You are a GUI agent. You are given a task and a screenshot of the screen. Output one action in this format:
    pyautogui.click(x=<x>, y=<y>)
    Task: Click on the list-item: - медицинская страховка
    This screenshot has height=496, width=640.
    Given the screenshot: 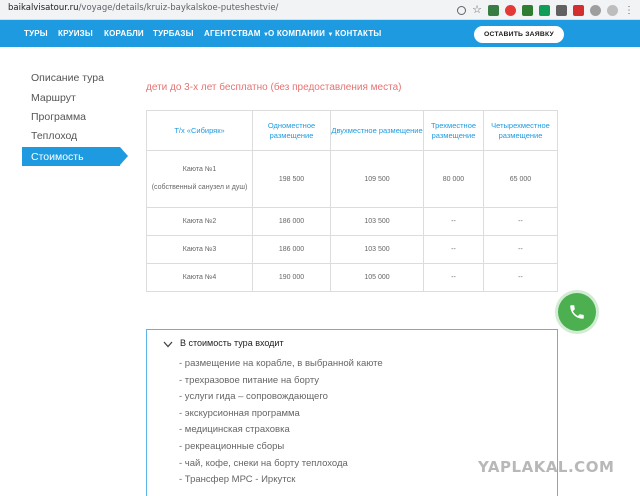 What is the action you would take?
    pyautogui.click(x=234, y=429)
    